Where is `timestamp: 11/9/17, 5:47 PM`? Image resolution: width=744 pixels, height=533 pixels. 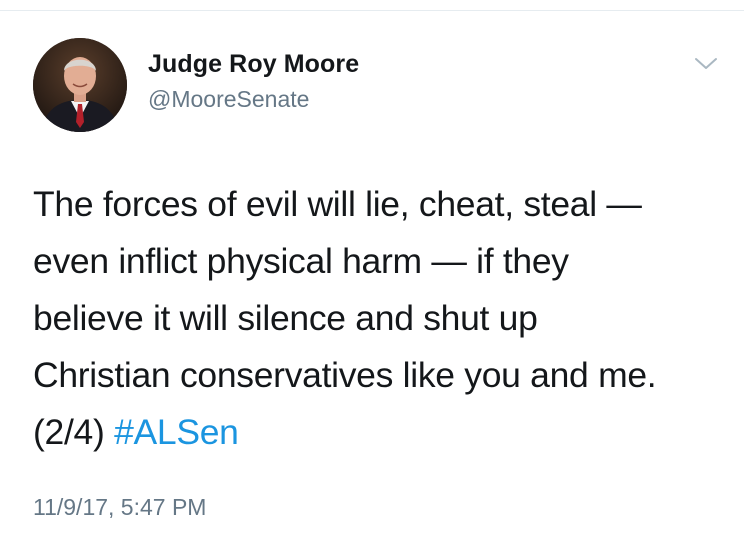
timestamp: 11/9/17, 5:47 PM is located at coordinates (119, 507).